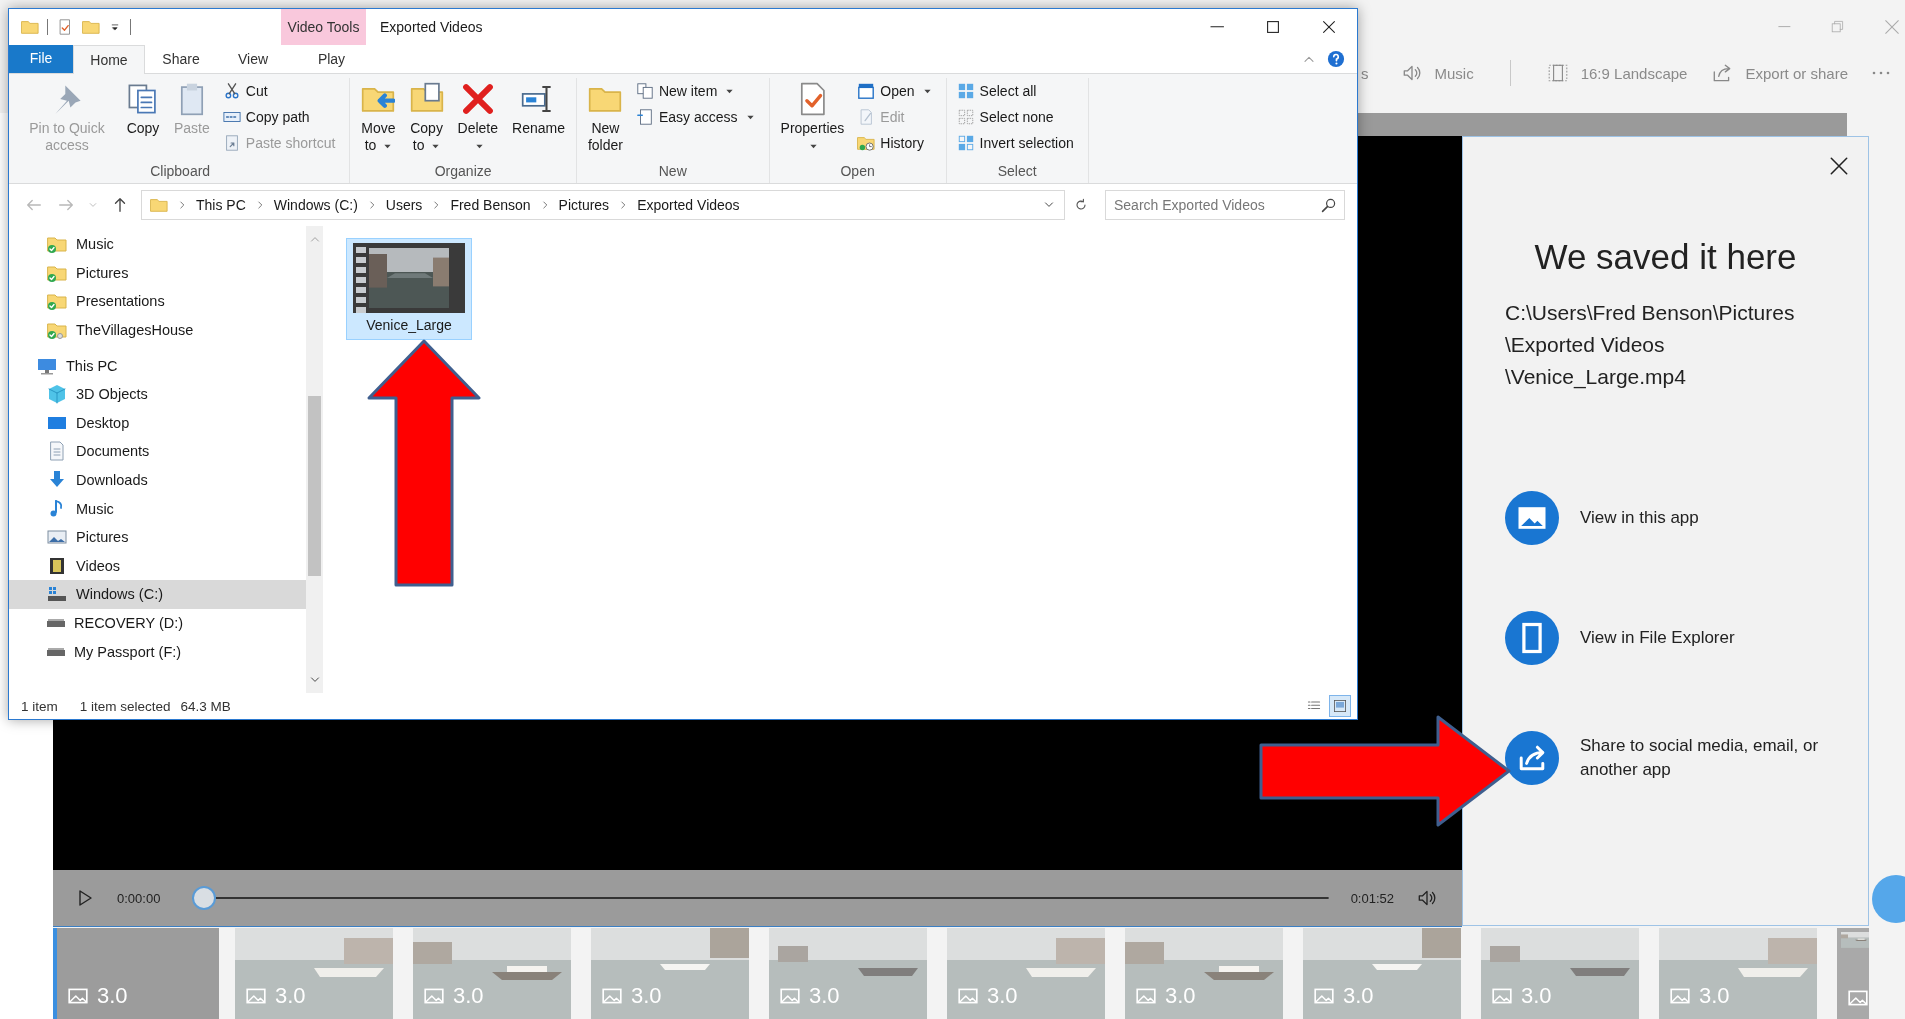 The height and width of the screenshot is (1019, 1905). What do you see at coordinates (538, 120) in the screenshot?
I see `ribbon-button: Rename` at bounding box center [538, 120].